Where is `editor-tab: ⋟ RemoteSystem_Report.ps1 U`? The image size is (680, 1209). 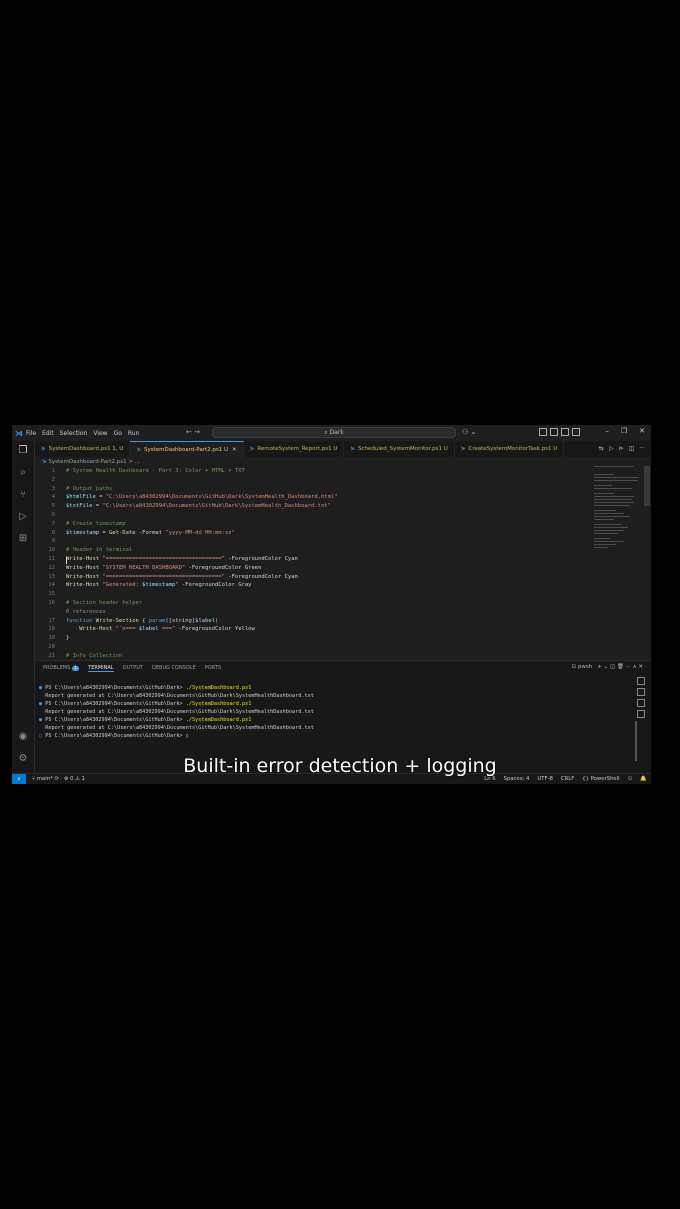 editor-tab: ⋟ RemoteSystem_Report.ps1 U is located at coordinates (294, 449).